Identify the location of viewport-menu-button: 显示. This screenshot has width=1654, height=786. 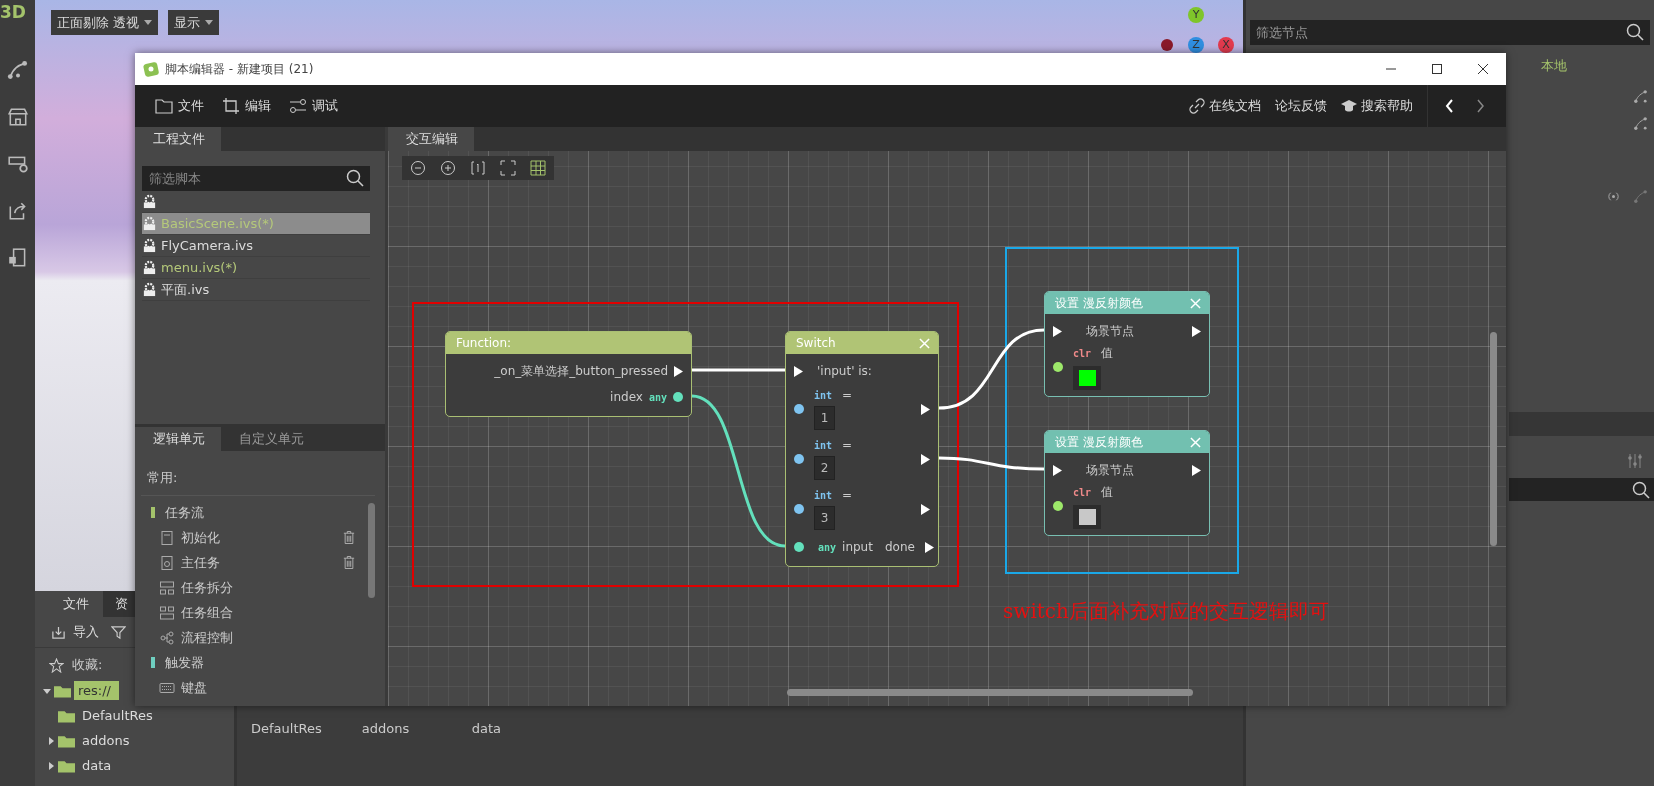
(194, 22).